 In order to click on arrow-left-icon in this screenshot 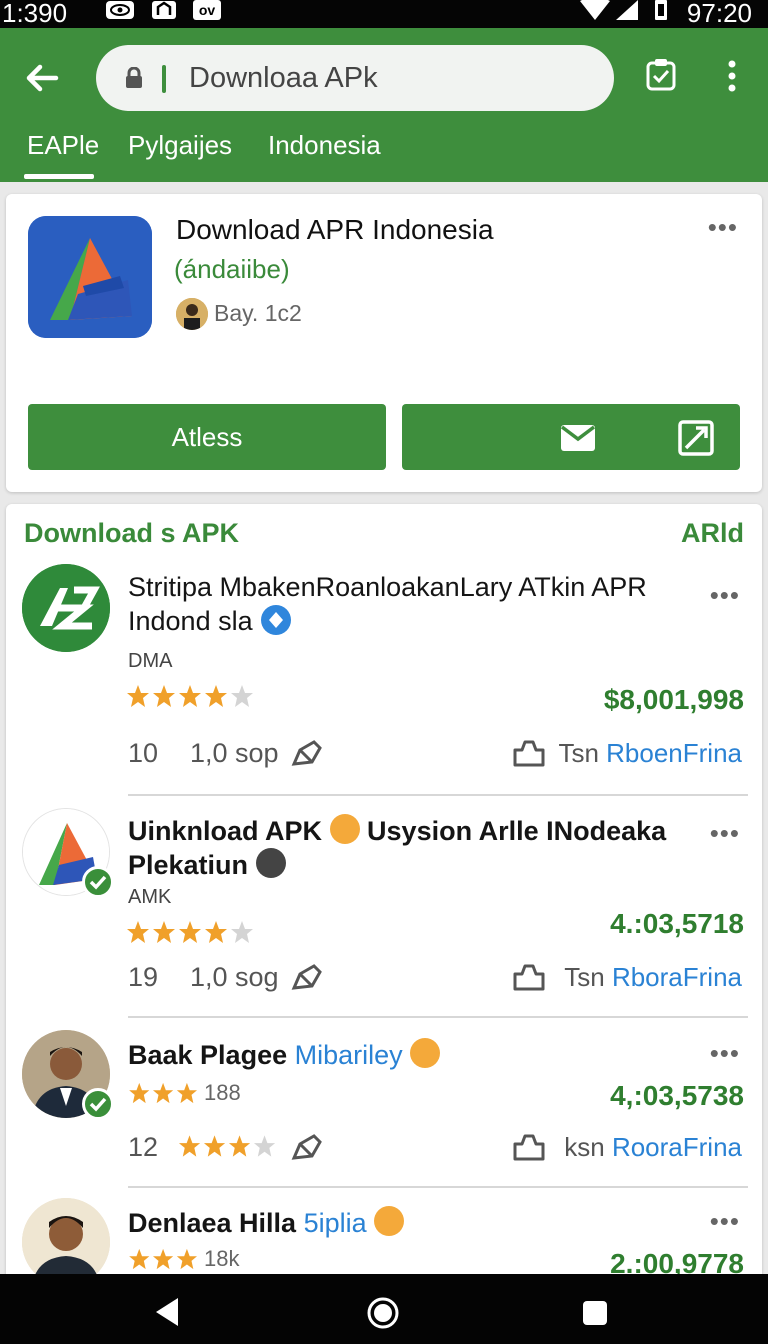, I will do `click(42, 78)`.